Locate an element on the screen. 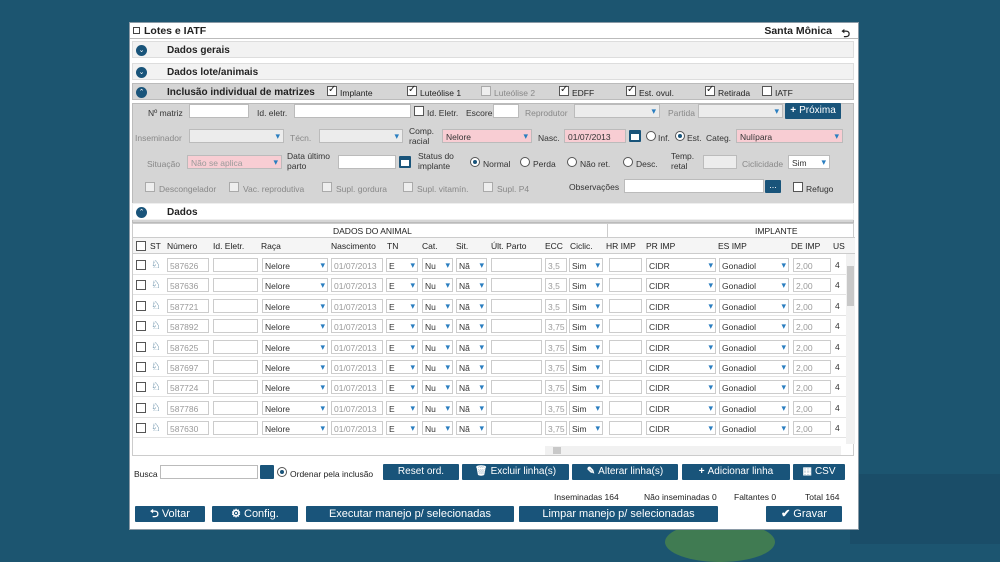 The width and height of the screenshot is (1000, 562). ciclicidade-select: Sim is located at coordinates (809, 162).